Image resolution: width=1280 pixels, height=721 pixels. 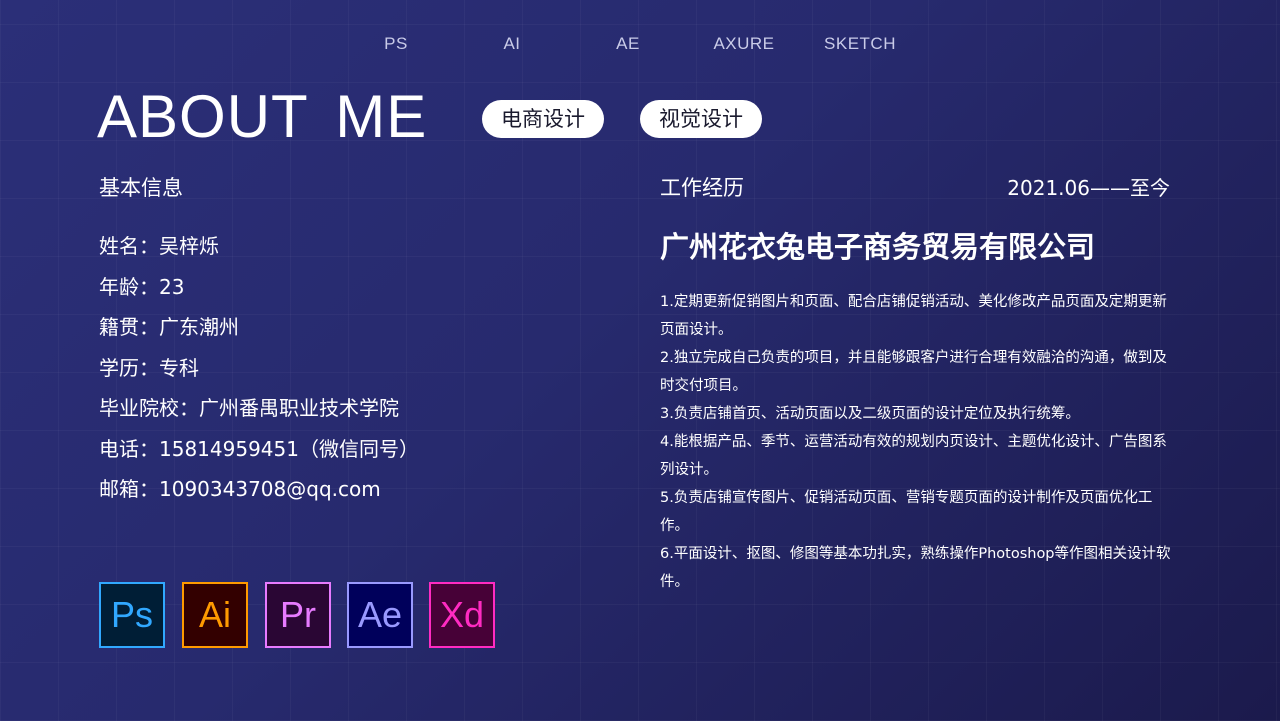 What do you see at coordinates (396, 44) in the screenshot?
I see `nav-item-ps: PS` at bounding box center [396, 44].